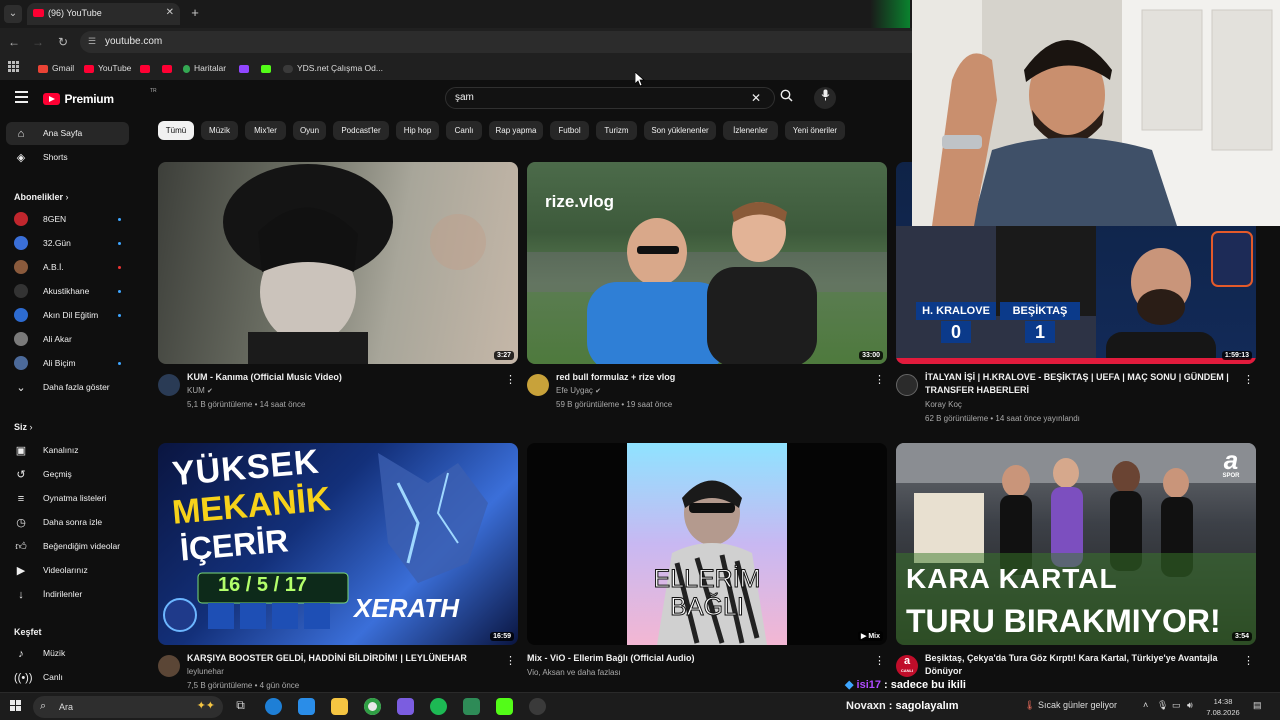 The image size is (1280, 720). What do you see at coordinates (67, 219) in the screenshot?
I see `sidebar-subscription: 8GEN` at bounding box center [67, 219].